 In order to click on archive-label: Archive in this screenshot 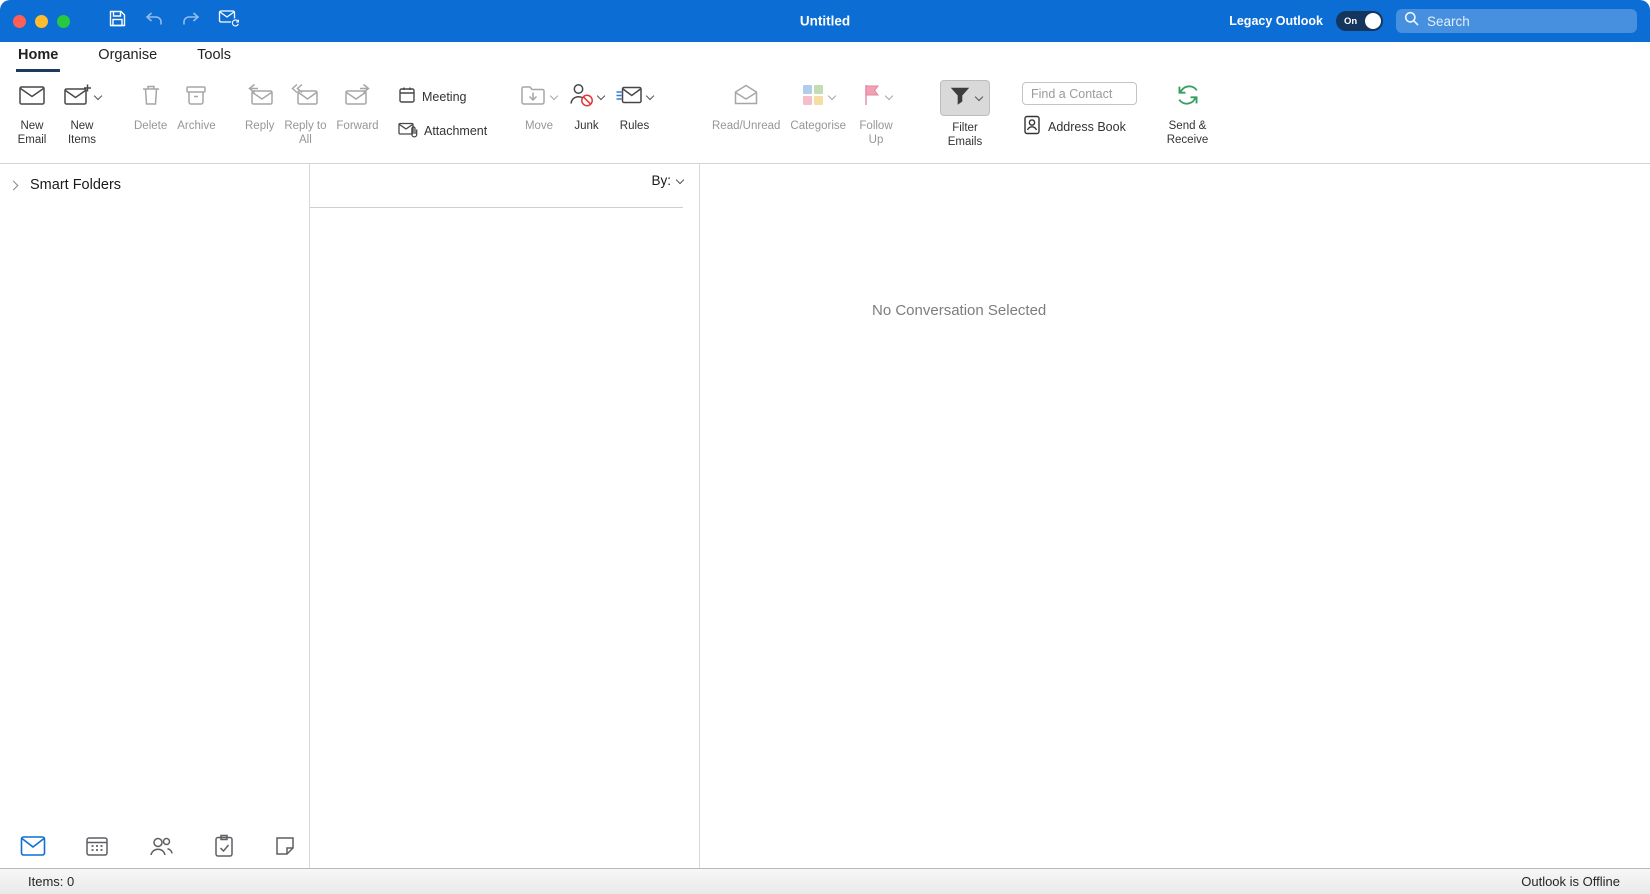, I will do `click(196, 126)`.